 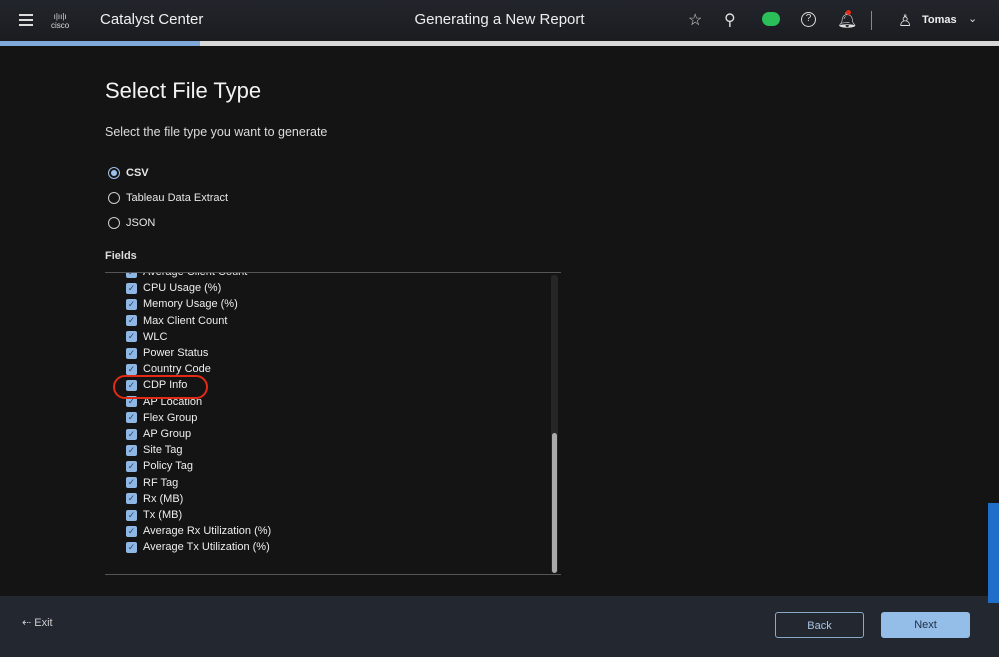 What do you see at coordinates (28, 623) in the screenshot?
I see `exit-icon: ⇠` at bounding box center [28, 623].